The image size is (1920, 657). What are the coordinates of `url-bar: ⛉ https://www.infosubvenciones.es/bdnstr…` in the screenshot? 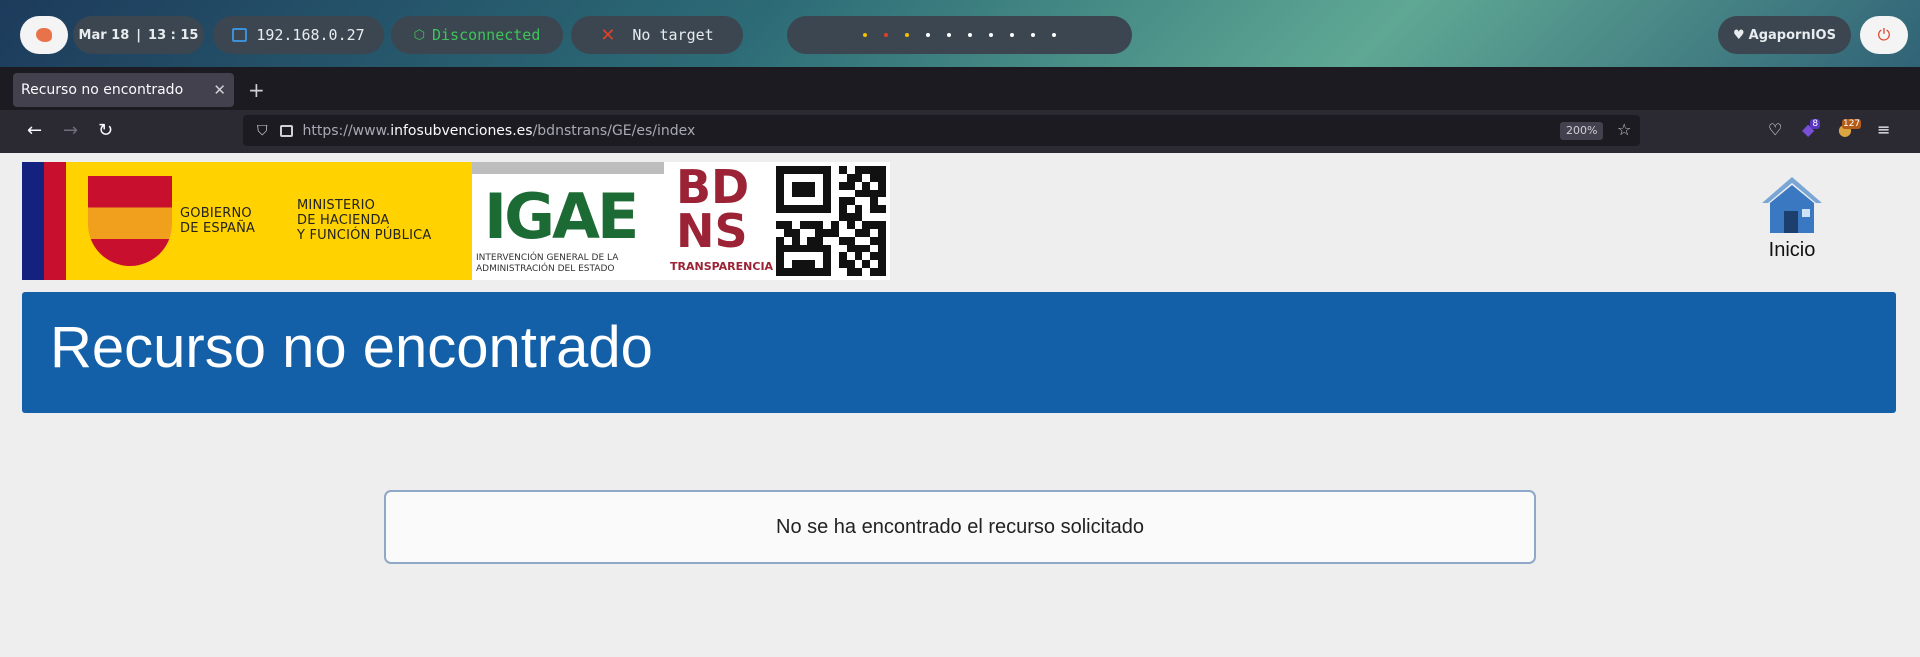 It's located at (941, 130).